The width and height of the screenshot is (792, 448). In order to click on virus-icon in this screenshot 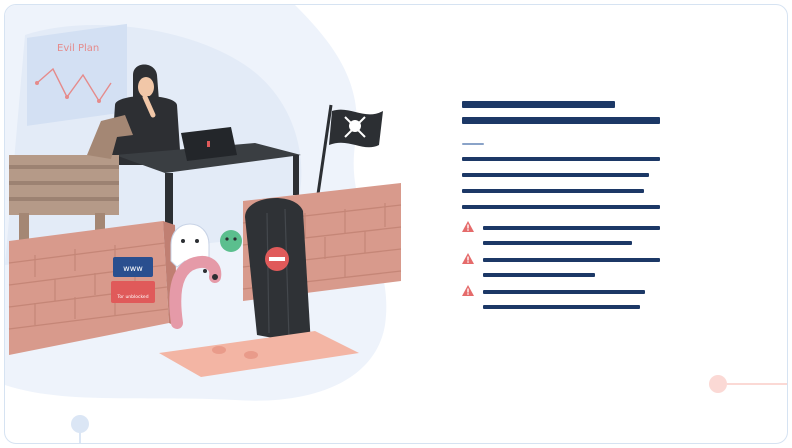, I will do `click(231, 241)`.